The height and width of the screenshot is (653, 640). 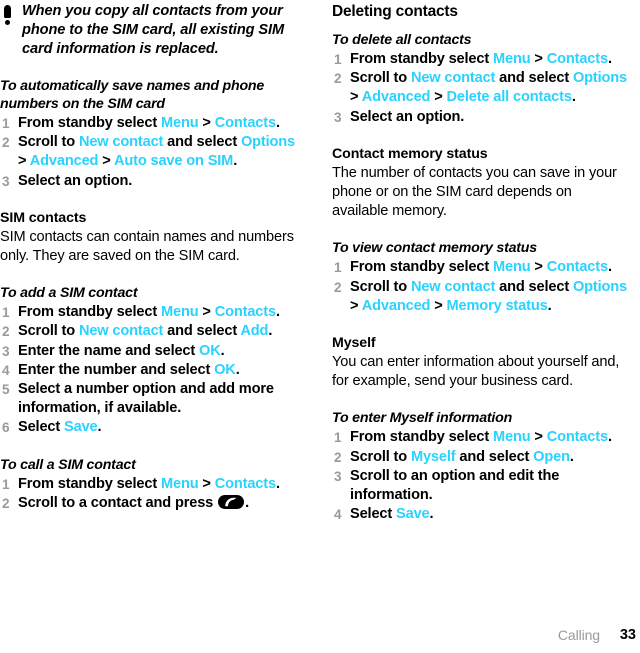 What do you see at coordinates (254, 331) in the screenshot?
I see `ui-reference: Add` at bounding box center [254, 331].